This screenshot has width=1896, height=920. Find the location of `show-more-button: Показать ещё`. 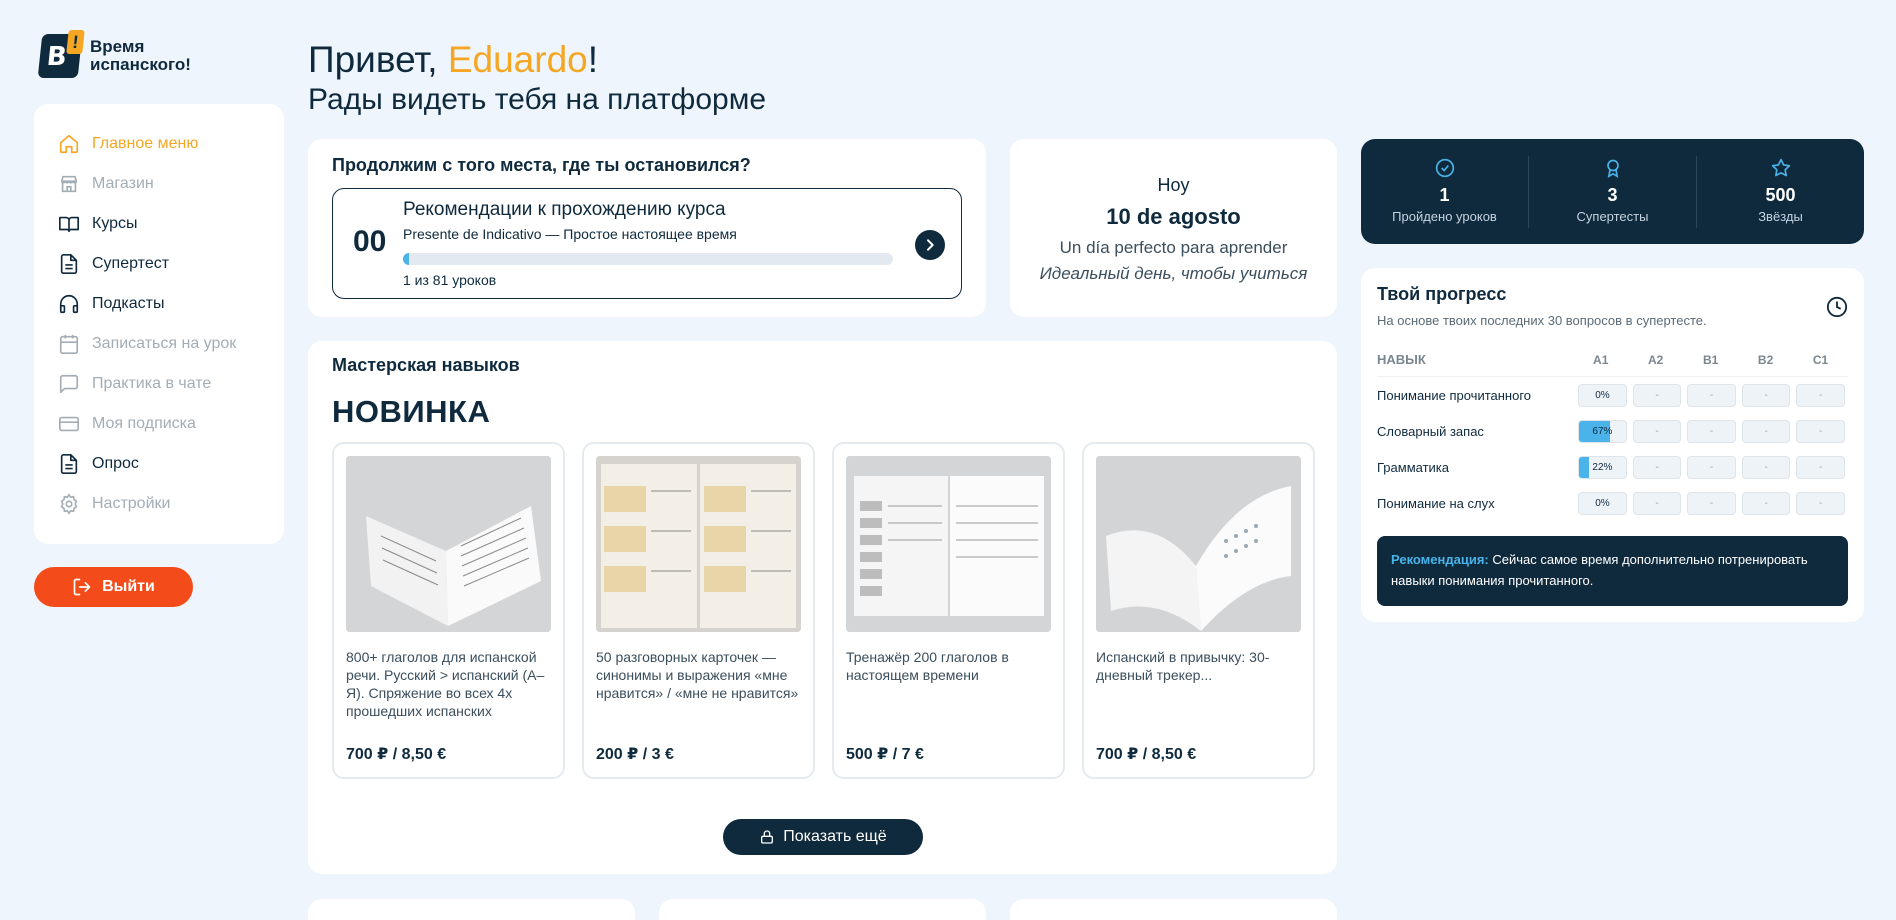

show-more-button: Показать ещё is located at coordinates (823, 837).